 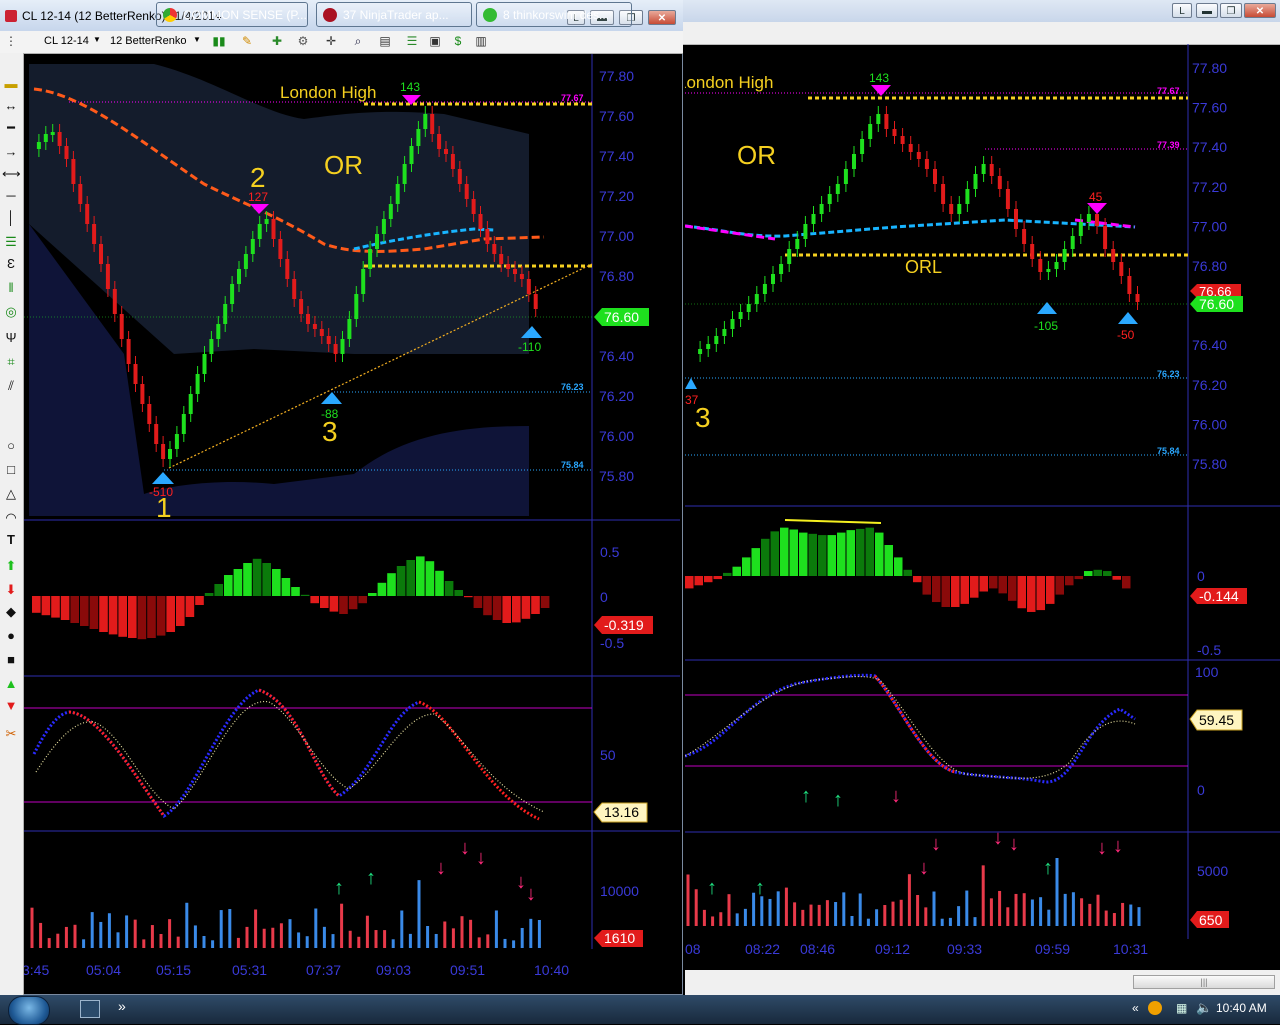 I want to click on add-indicator-icon: ✚, so click(x=277, y=41).